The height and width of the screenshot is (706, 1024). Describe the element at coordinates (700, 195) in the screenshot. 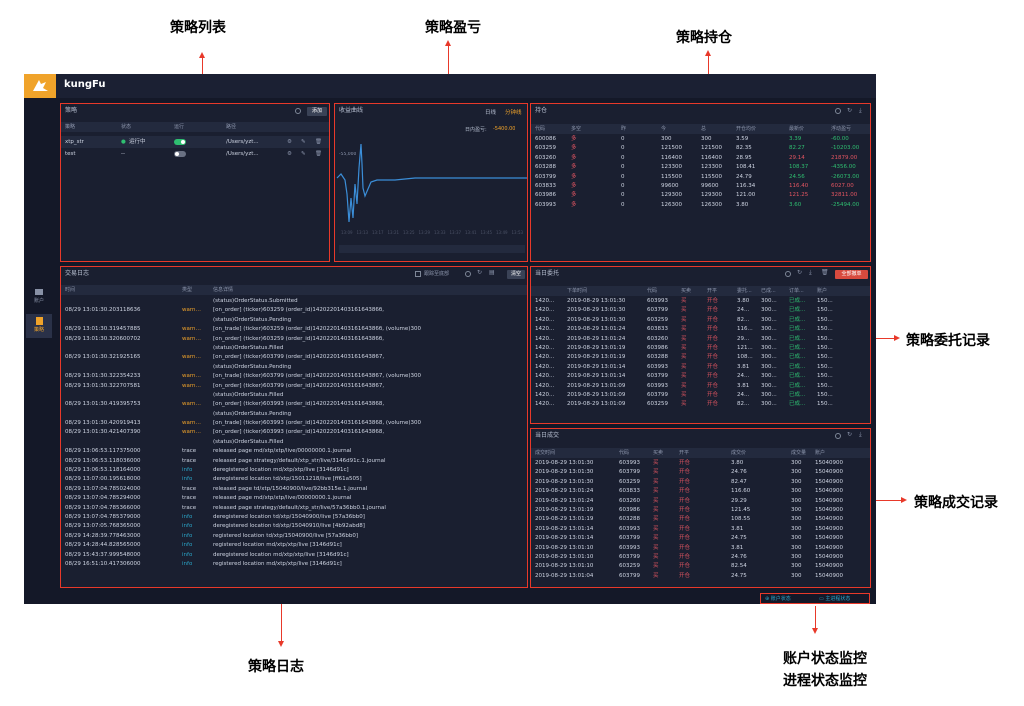

I see `table-row: 603986 多 0 129300 129300 121.00 121.25 32811.00` at that location.